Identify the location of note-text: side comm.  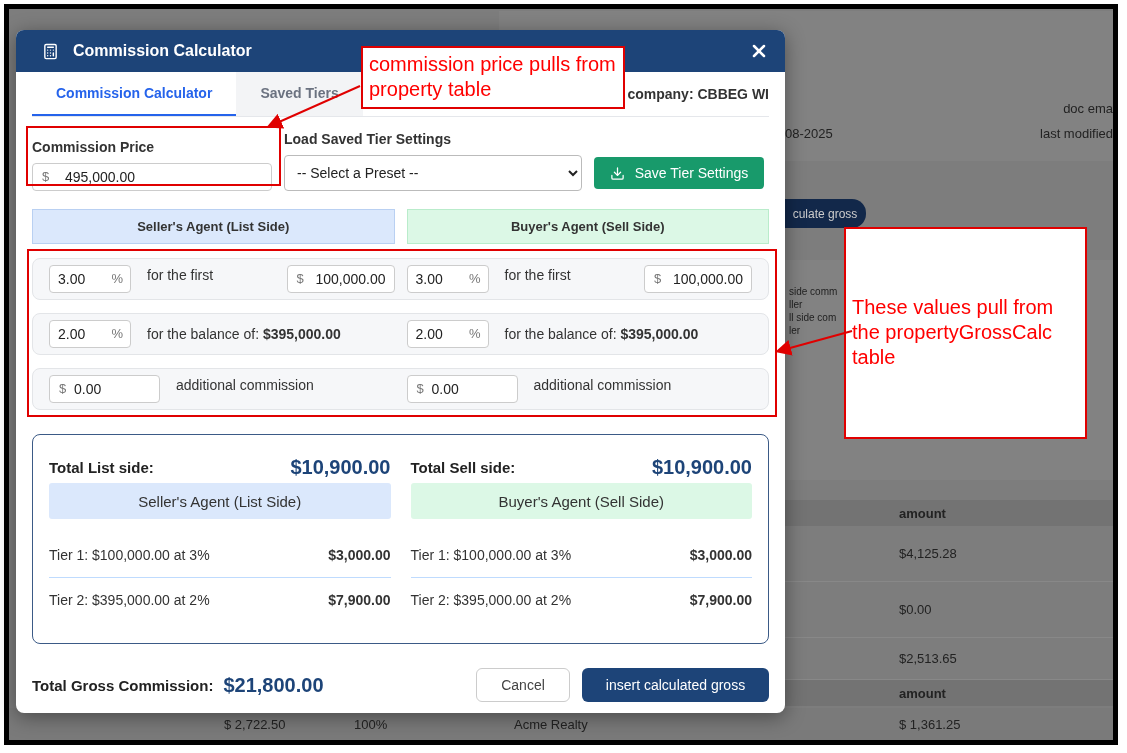
(813, 291).